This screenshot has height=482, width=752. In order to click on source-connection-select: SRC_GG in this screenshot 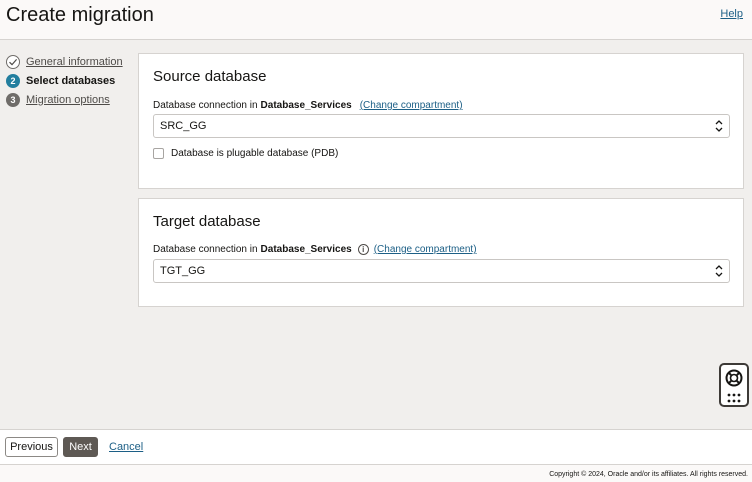, I will do `click(441, 126)`.